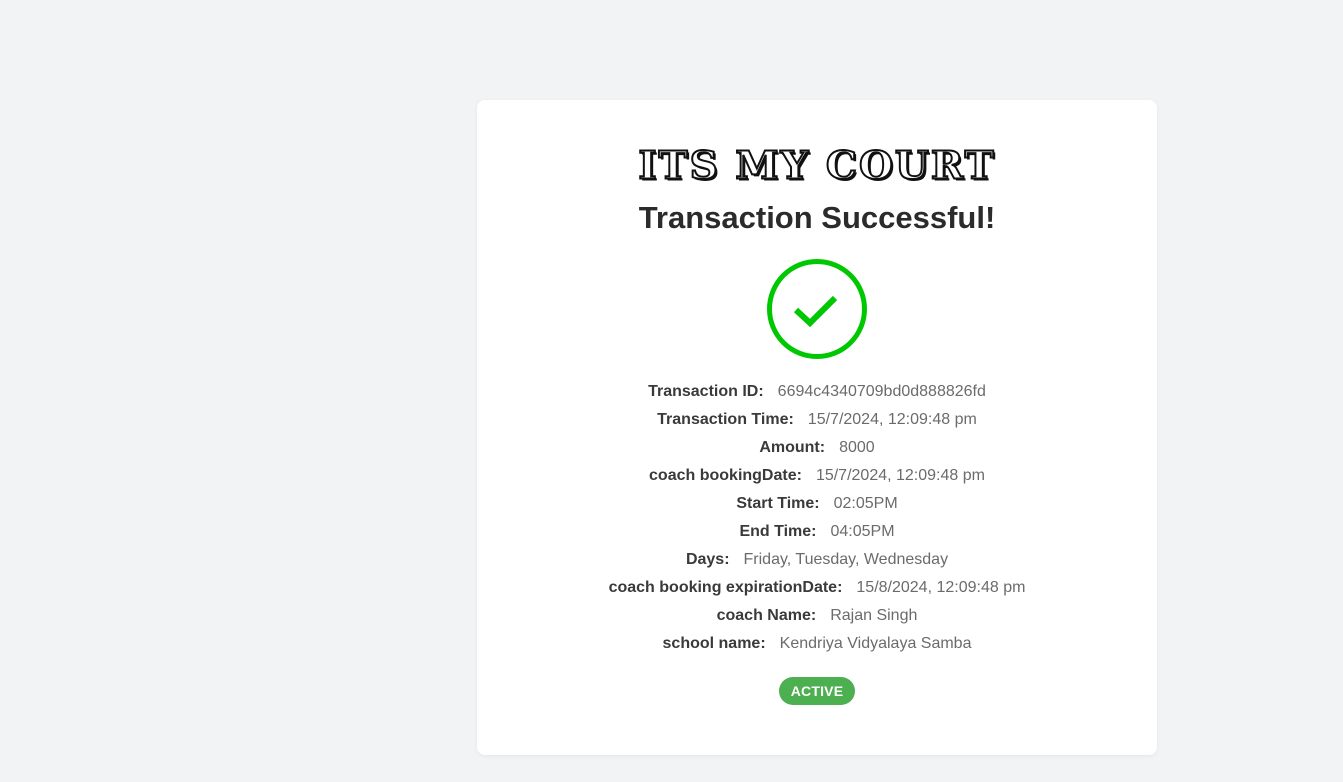  Describe the element at coordinates (766, 615) in the screenshot. I see `detail-label: coach Name:` at that location.